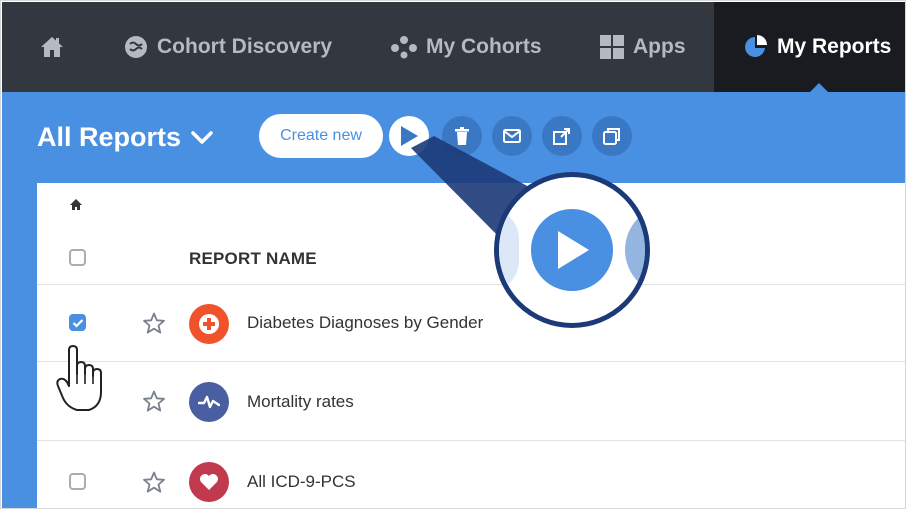 This screenshot has width=906, height=509. Describe the element at coordinates (478, 190) in the screenshot. I see `magnifier-pointer` at that location.